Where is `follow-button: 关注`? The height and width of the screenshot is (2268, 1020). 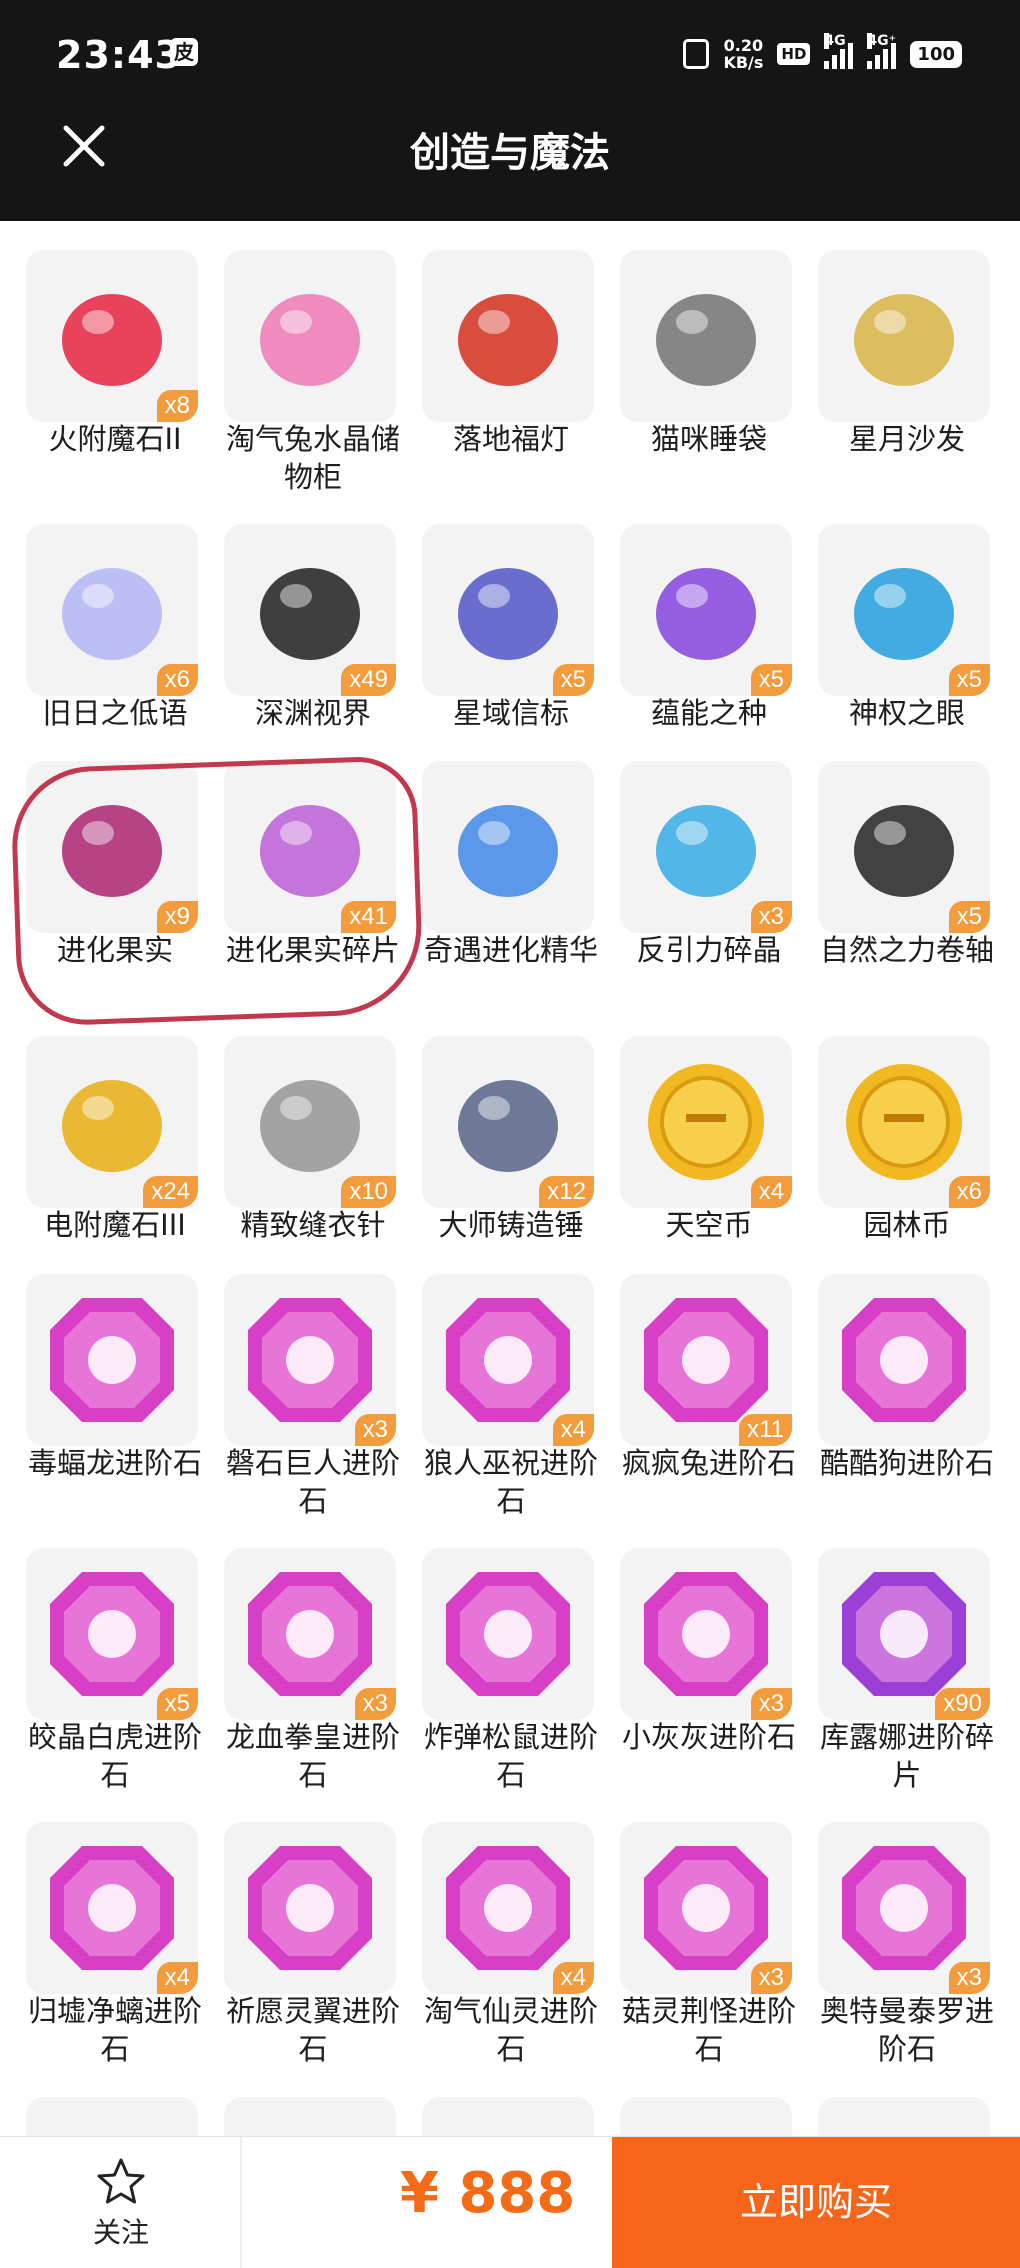 follow-button: 关注 is located at coordinates (121, 2205).